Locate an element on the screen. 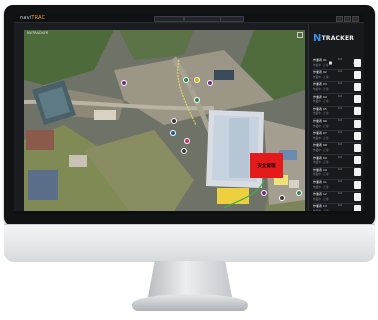 The image size is (378, 320). worker-name: 作業者 03 is located at coordinates (320, 84).